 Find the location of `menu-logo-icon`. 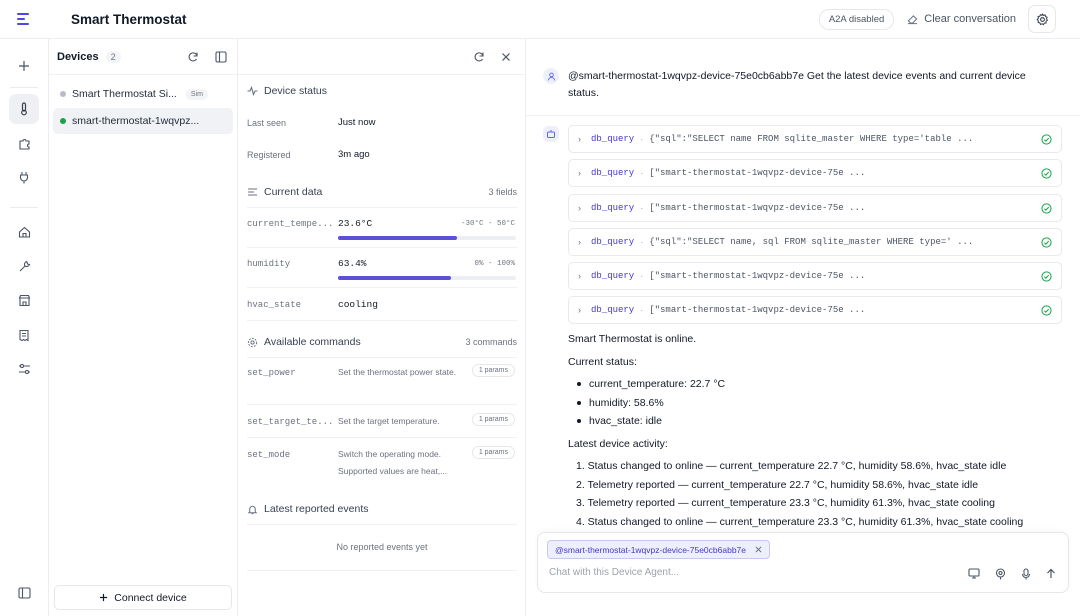

menu-logo-icon is located at coordinates (24, 19).